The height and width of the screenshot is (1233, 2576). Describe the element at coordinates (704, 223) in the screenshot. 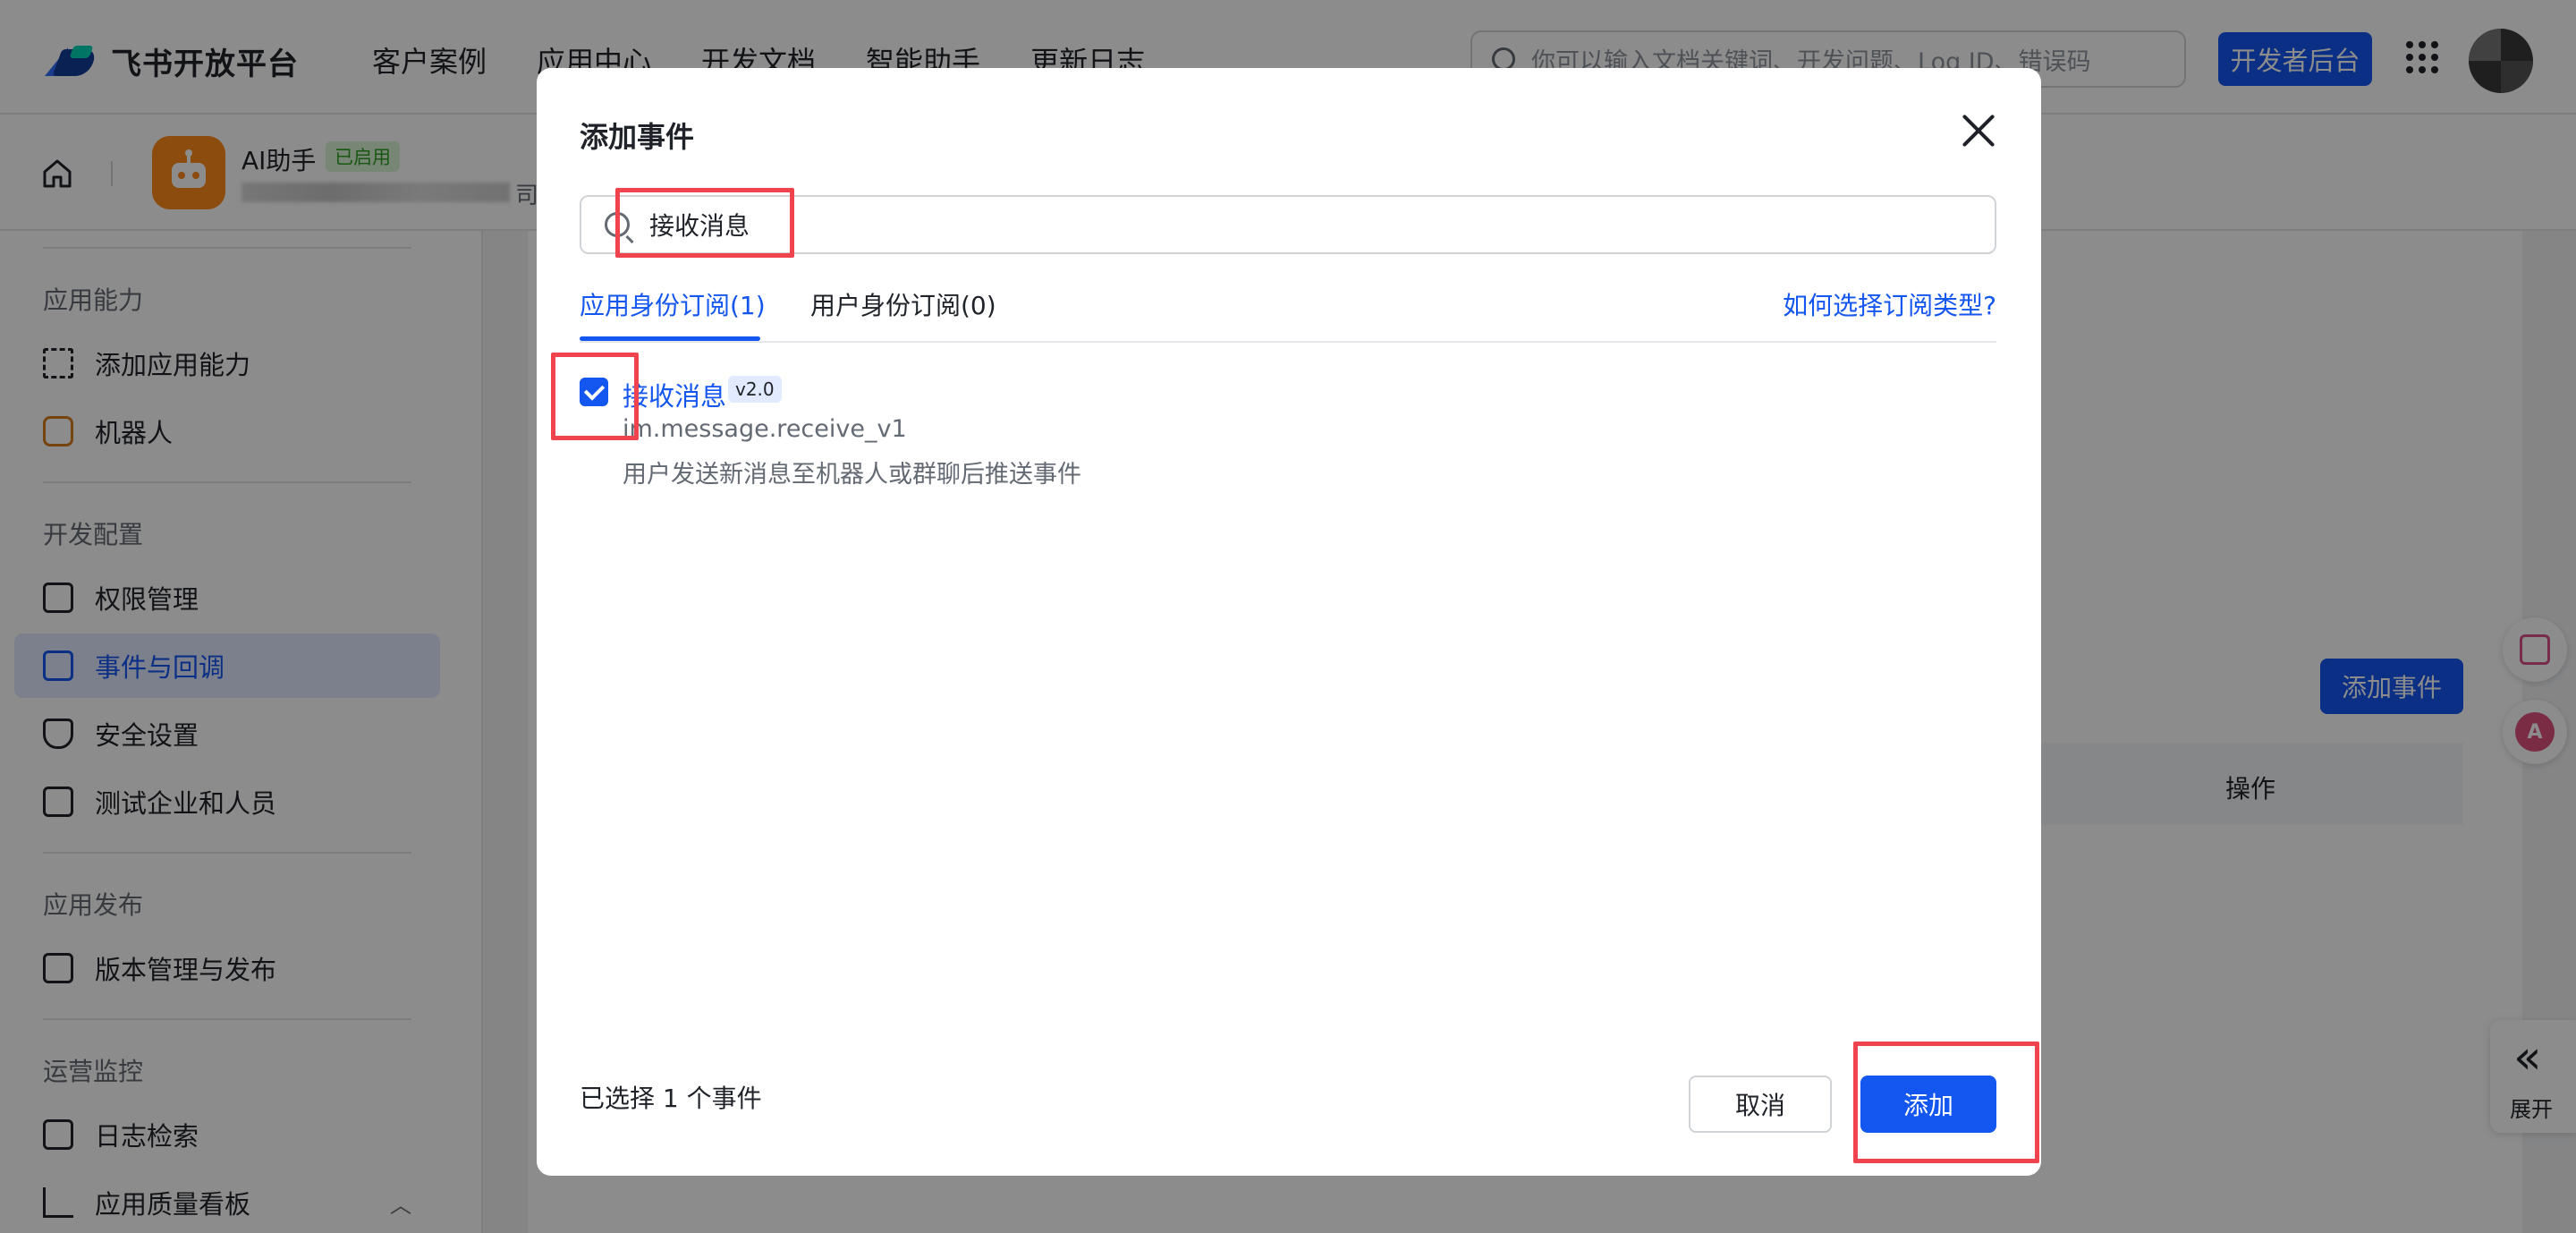

I see `highlight-search-box` at that location.